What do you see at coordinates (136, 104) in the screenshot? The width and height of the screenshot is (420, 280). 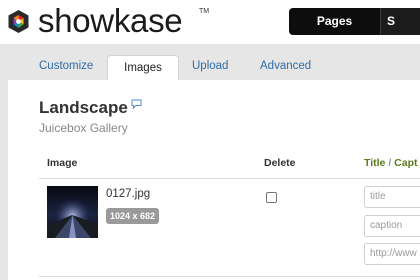 I see `speech-bubble-icon` at bounding box center [136, 104].